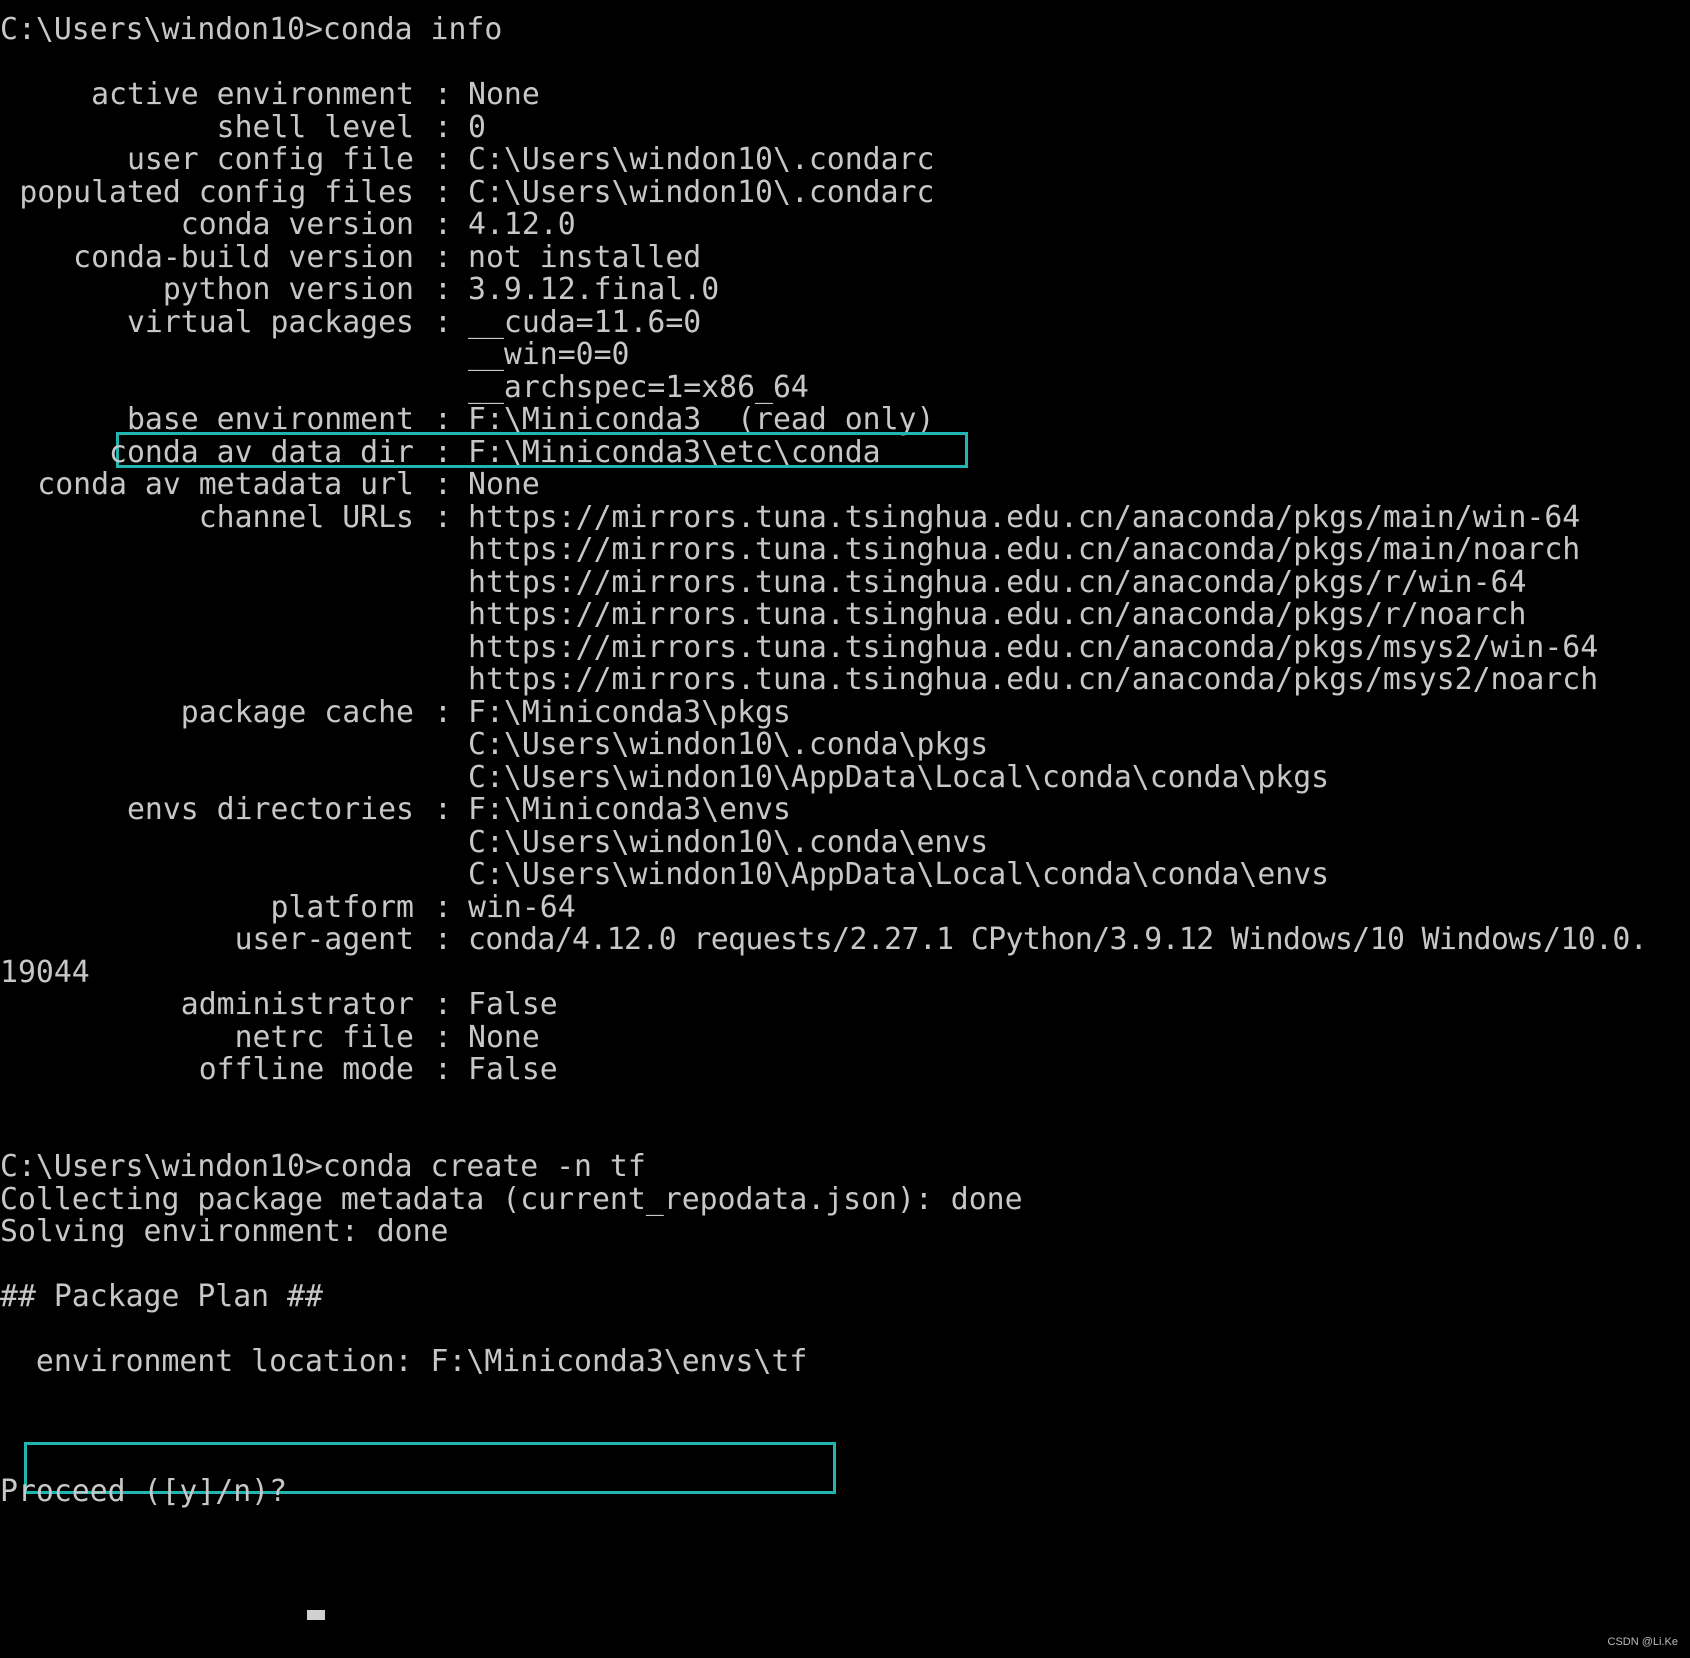 The height and width of the screenshot is (1658, 1690). What do you see at coordinates (342, 907) in the screenshot?
I see `info-key: platform` at bounding box center [342, 907].